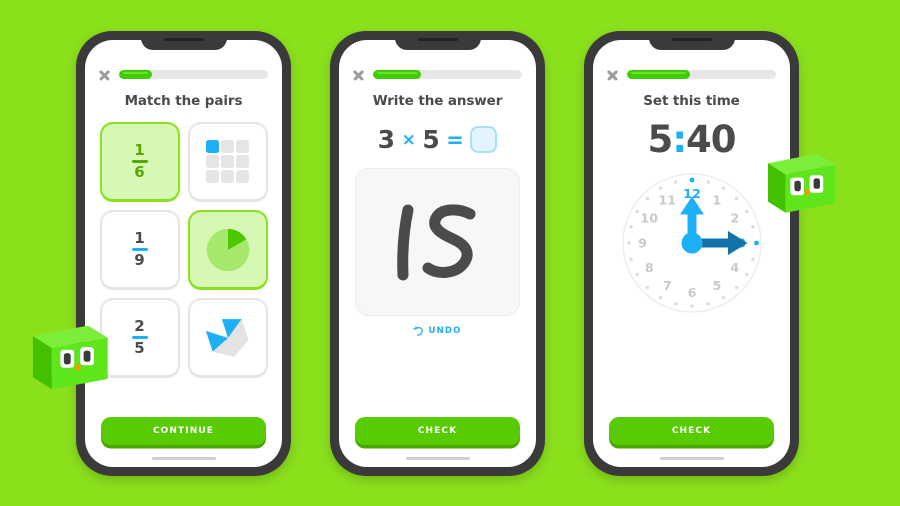 The height and width of the screenshot is (506, 900). I want to click on equation-row: 3 × 5 =, so click(437, 139).